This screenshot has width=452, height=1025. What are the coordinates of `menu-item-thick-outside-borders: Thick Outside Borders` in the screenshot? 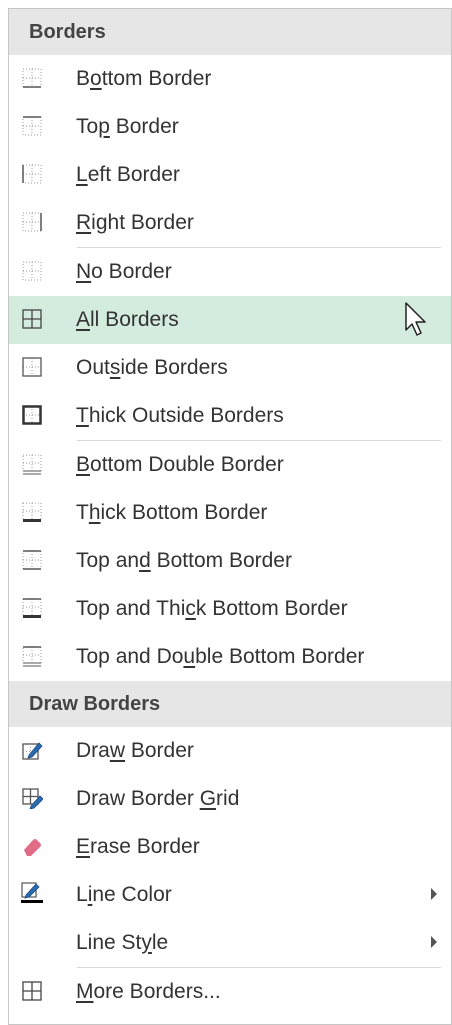 It's located at (230, 416).